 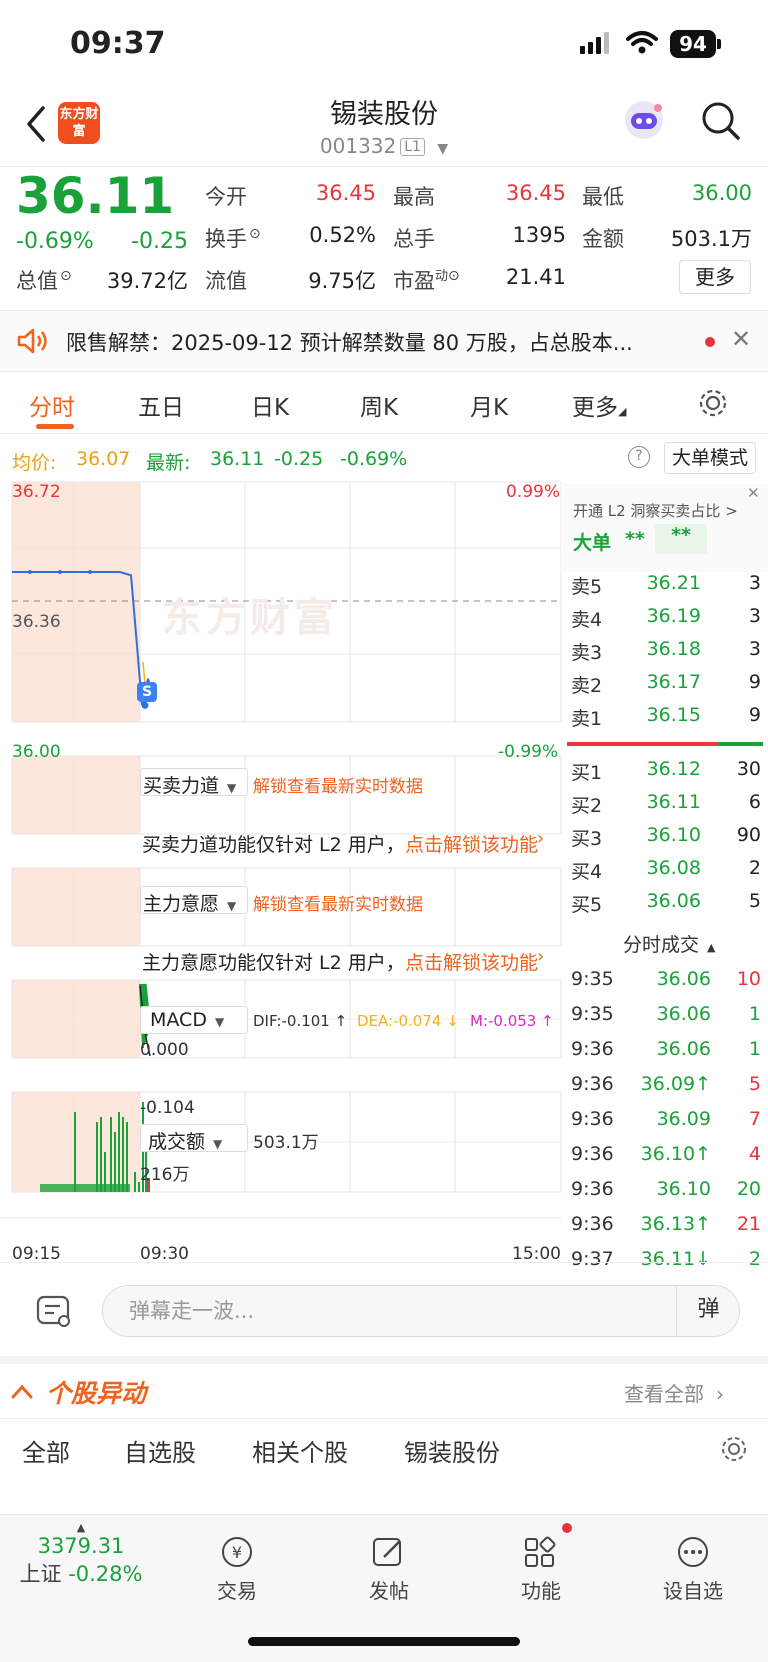 What do you see at coordinates (693, 44) in the screenshot?
I see `battery-level: 94` at bounding box center [693, 44].